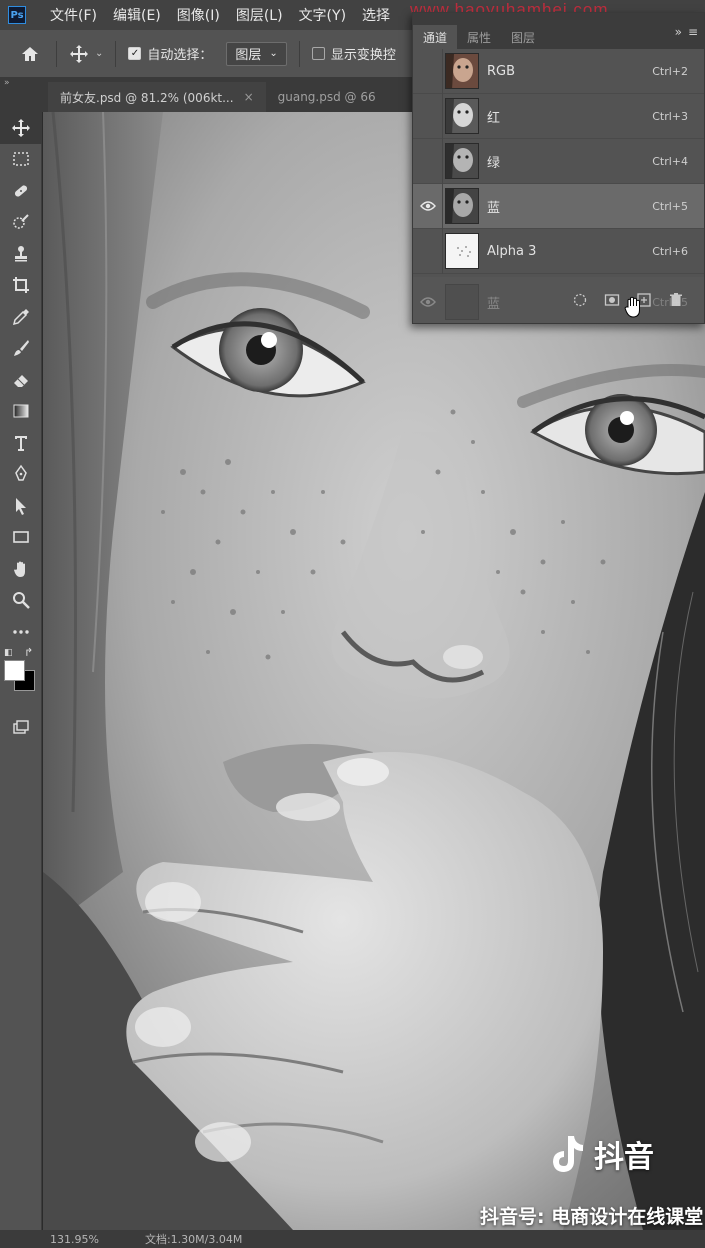  Describe the element at coordinates (363, 55) in the screenshot. I see `show-transform-label: 显示变换控` at that location.